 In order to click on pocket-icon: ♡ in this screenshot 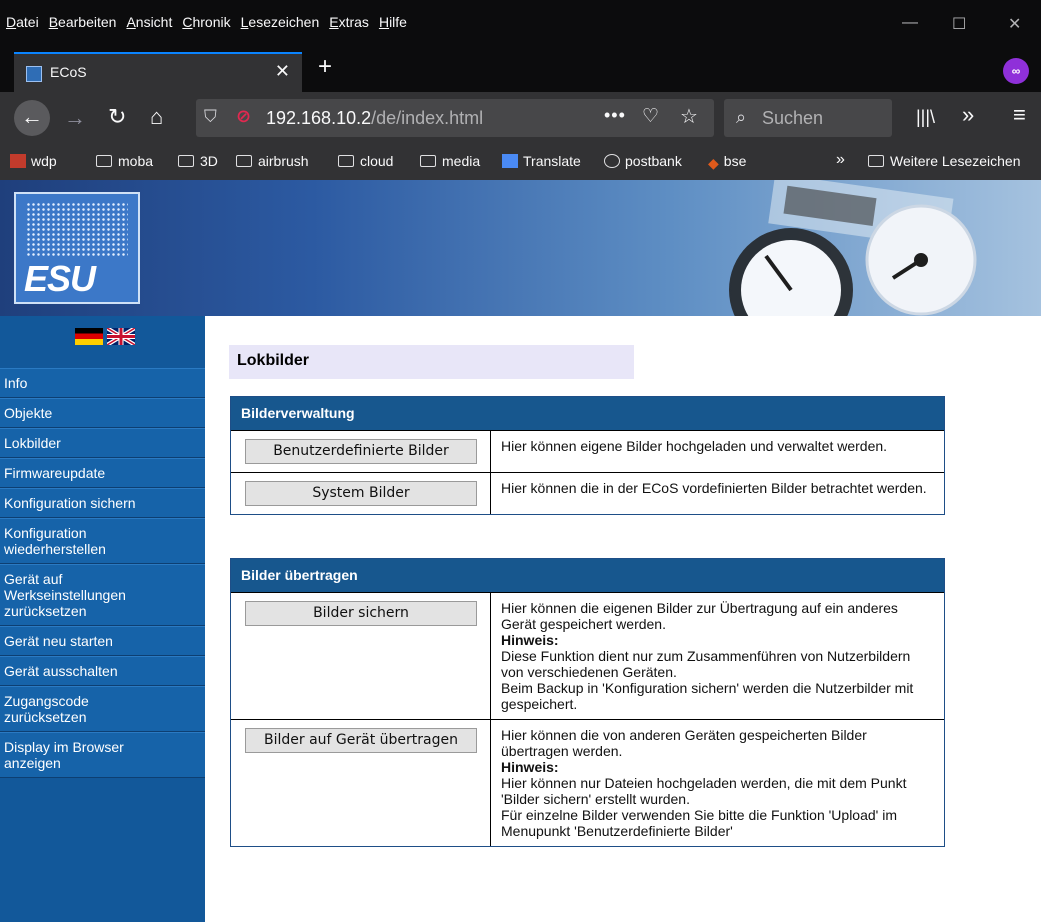, I will do `click(650, 116)`.